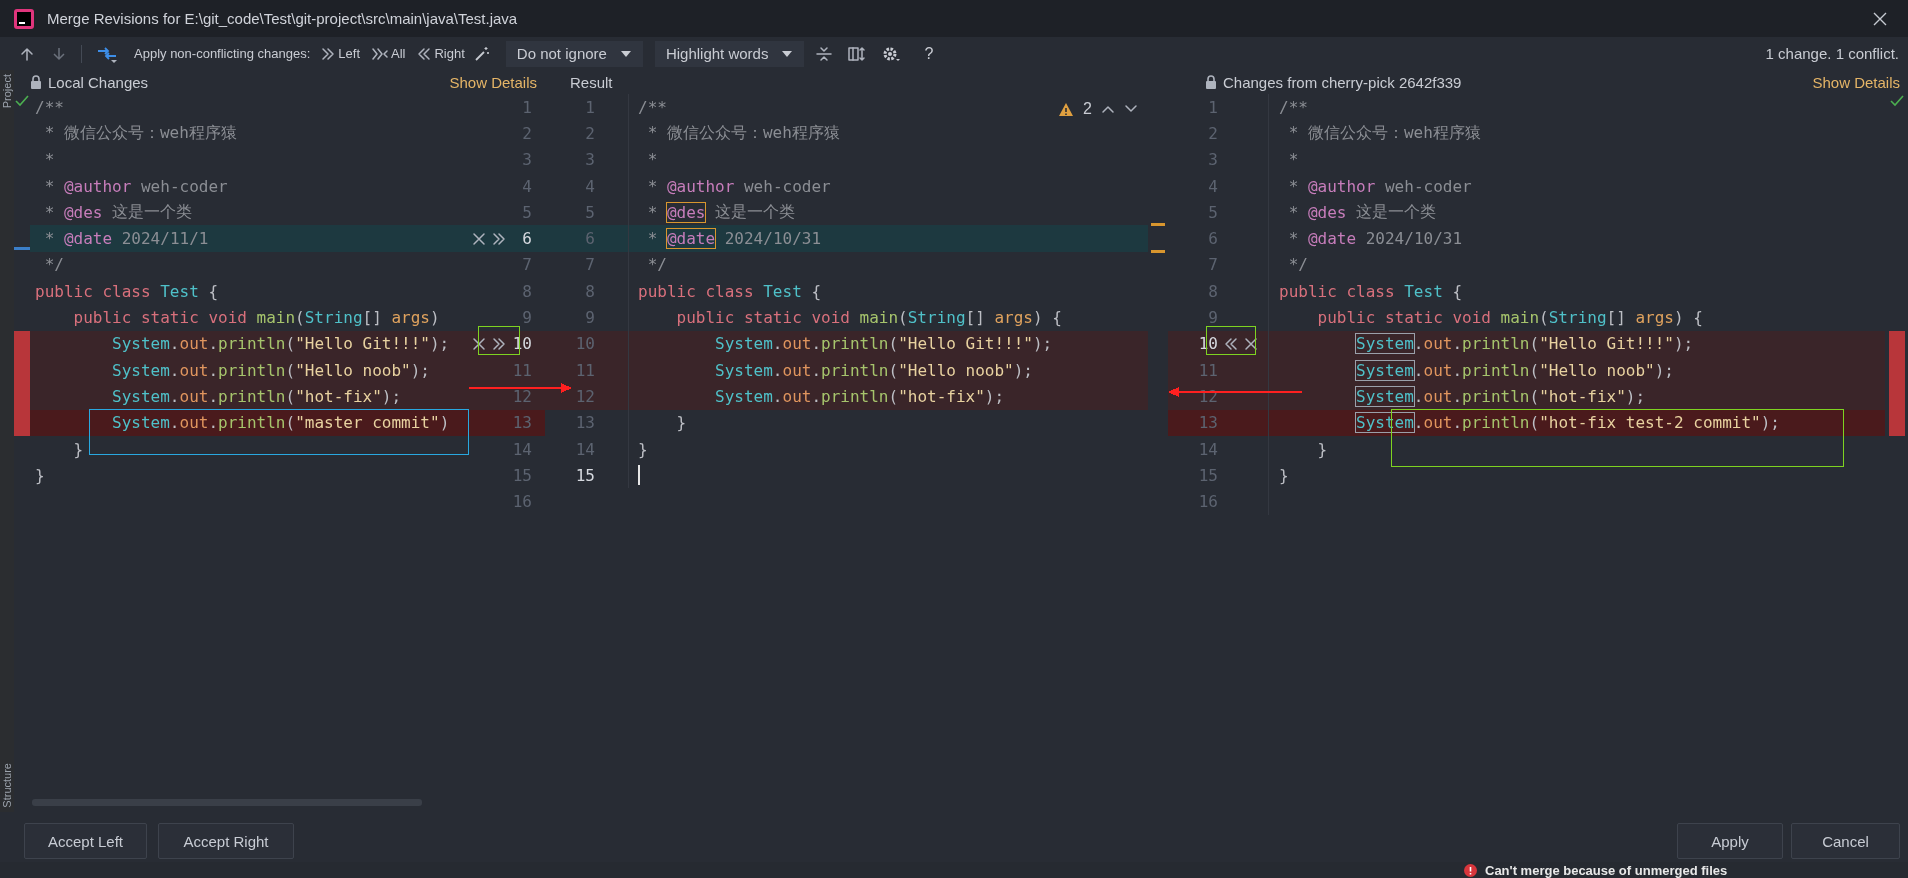 This screenshot has height=878, width=1908. Describe the element at coordinates (857, 53) in the screenshot. I see `columns-icon` at that location.